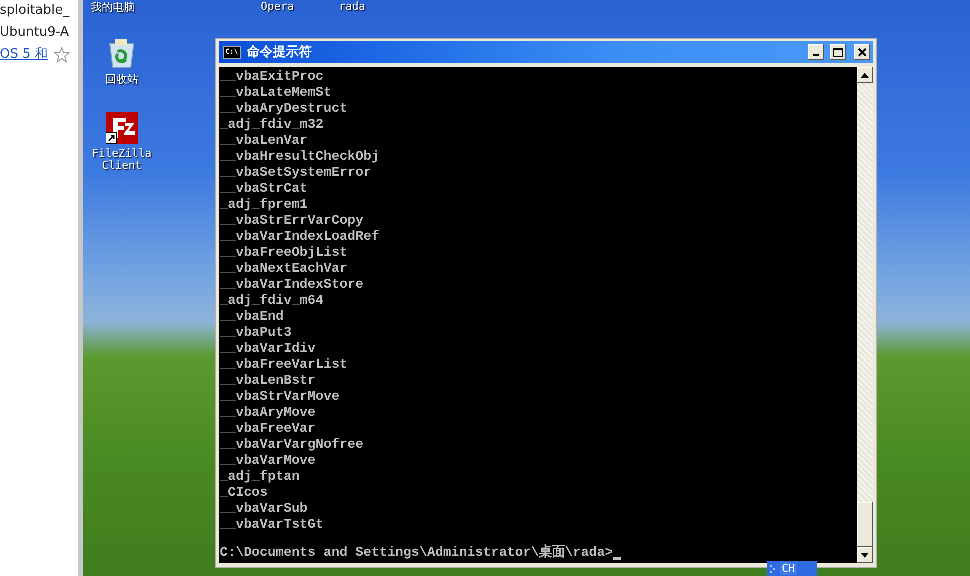  Describe the element at coordinates (284, 269) in the screenshot. I see `console-line: __vbaNextEachVar` at that location.